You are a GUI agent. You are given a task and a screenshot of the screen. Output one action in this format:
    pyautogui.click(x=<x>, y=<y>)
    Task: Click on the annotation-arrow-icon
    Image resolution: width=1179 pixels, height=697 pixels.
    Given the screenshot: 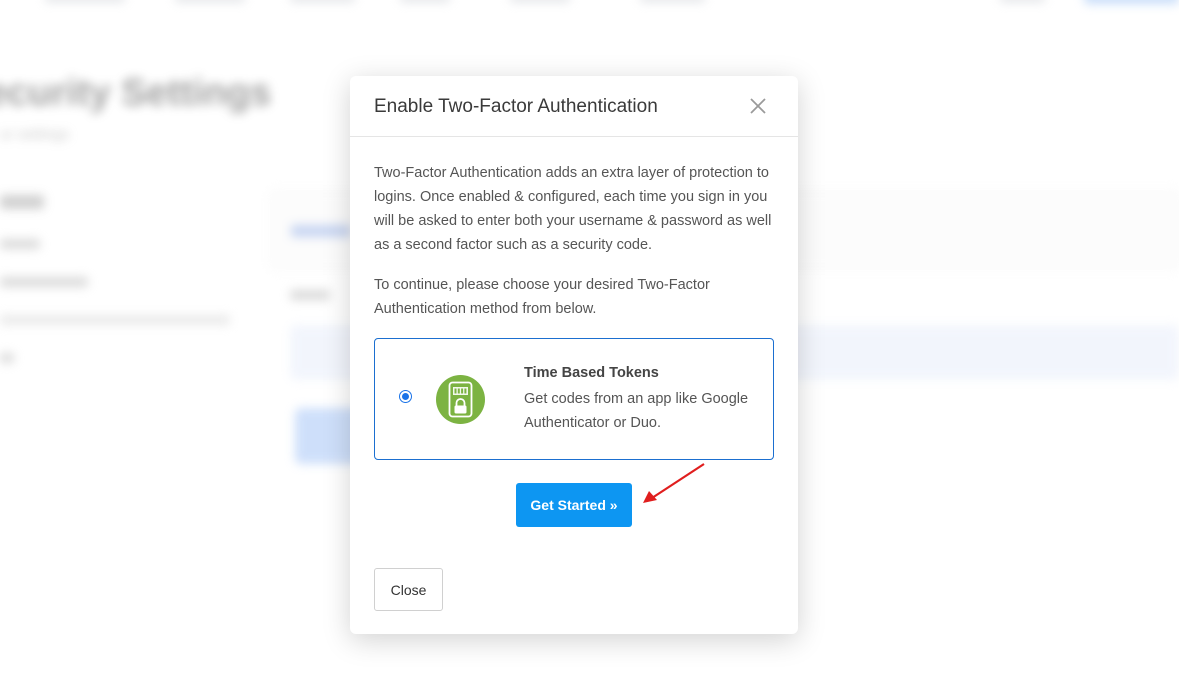 What is the action you would take?
    pyautogui.click(x=675, y=485)
    